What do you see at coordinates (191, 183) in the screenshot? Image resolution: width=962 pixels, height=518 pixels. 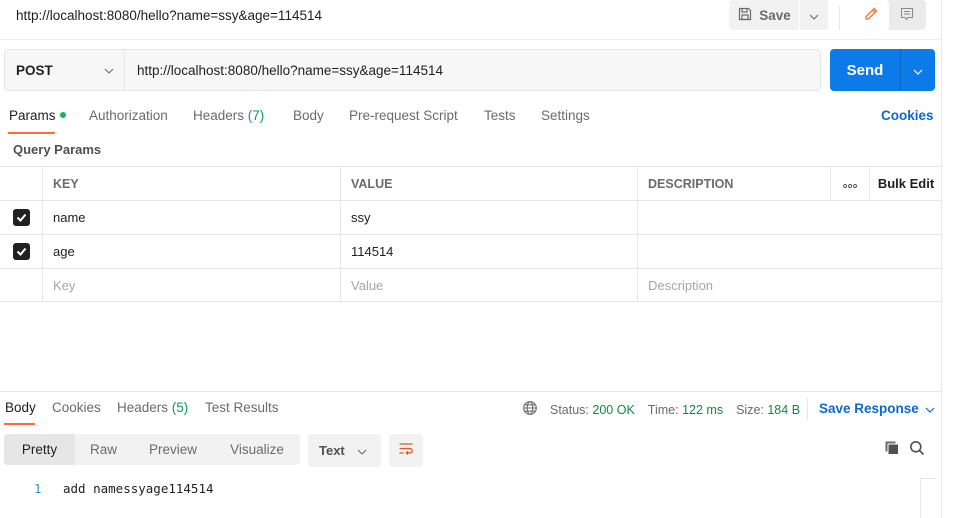 I see `column-header-key: KEY` at bounding box center [191, 183].